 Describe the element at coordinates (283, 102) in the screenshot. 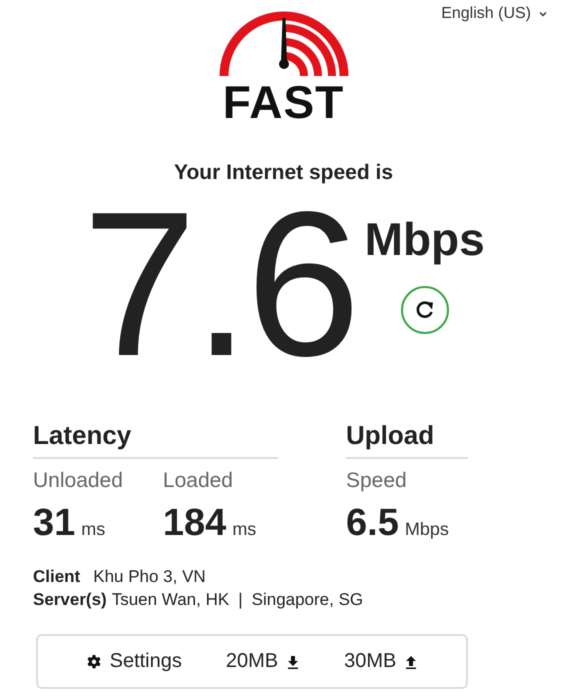

I see `logo-text: FAST` at that location.